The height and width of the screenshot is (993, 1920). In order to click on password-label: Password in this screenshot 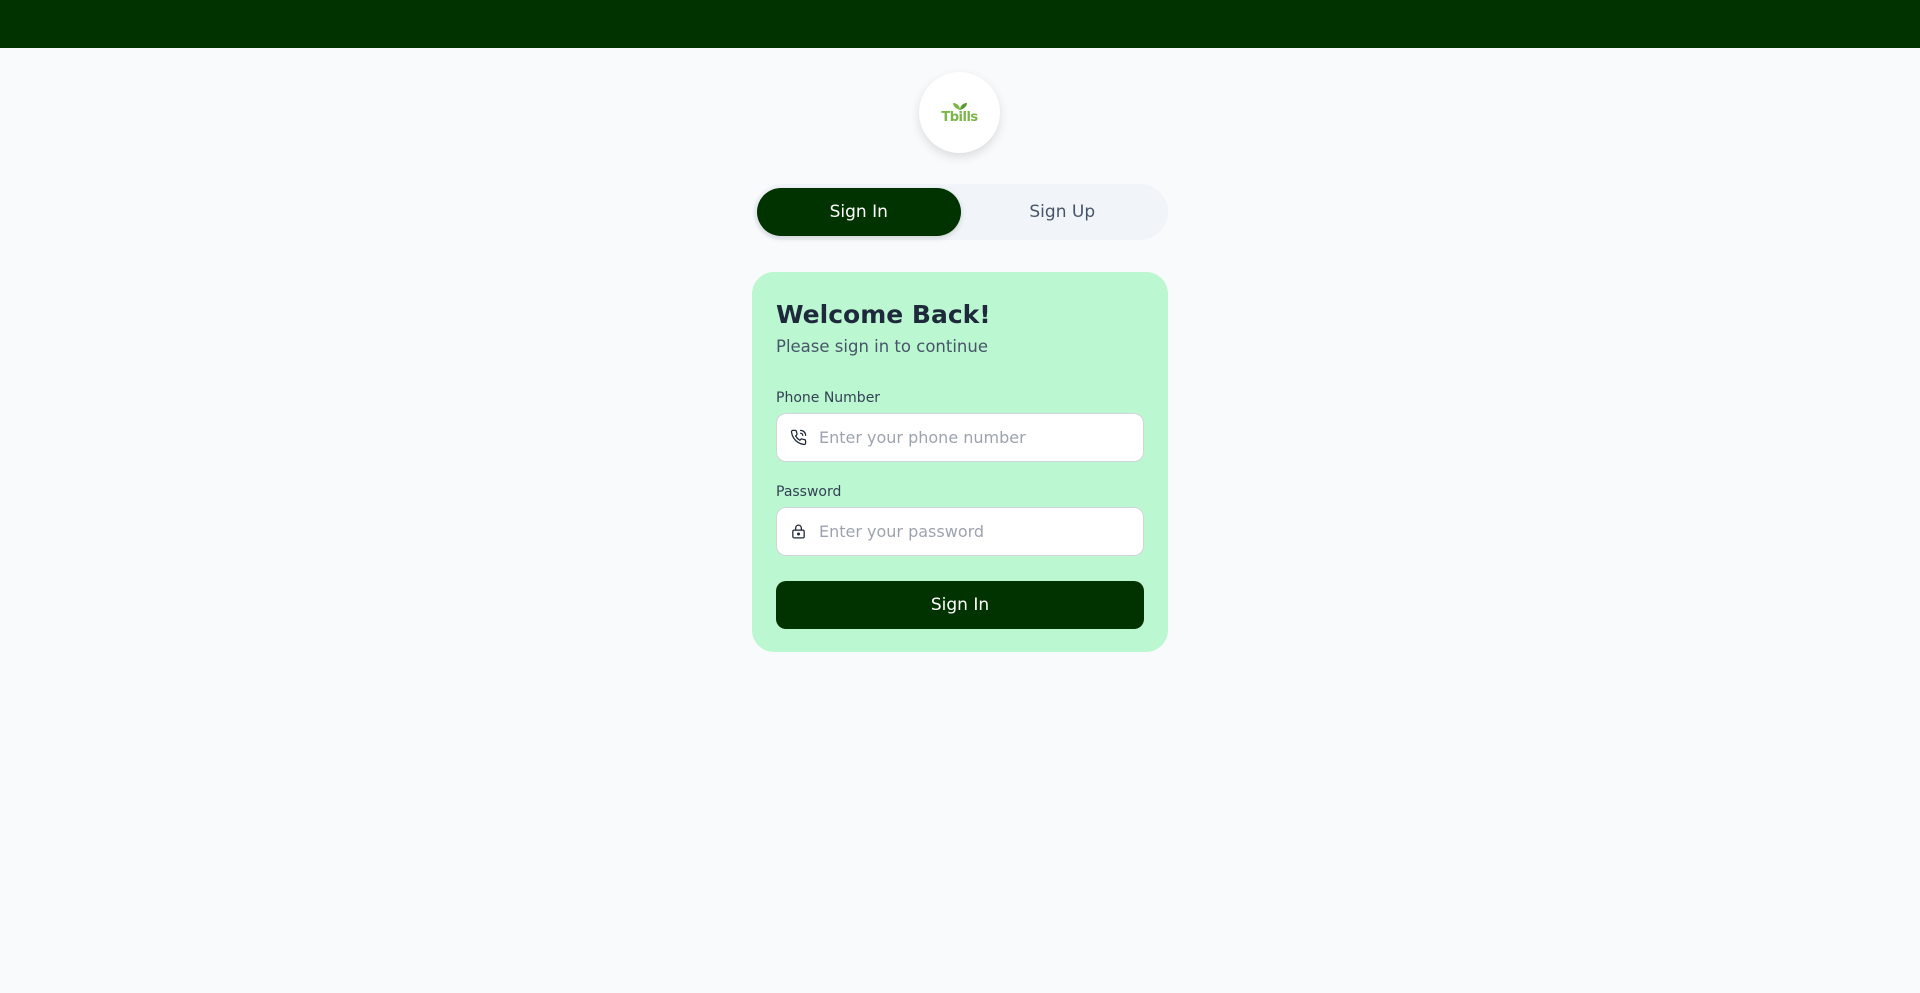, I will do `click(809, 492)`.